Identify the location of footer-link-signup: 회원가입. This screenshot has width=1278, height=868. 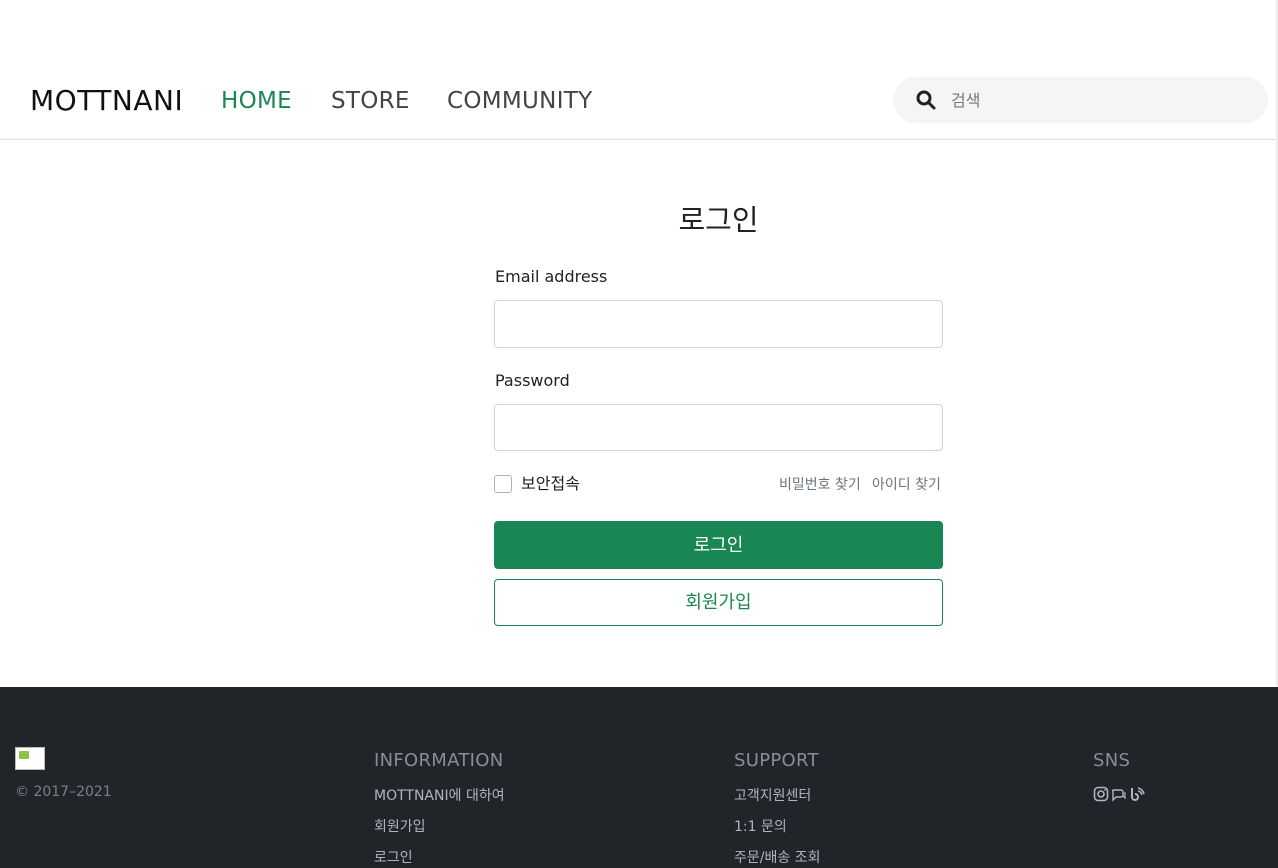
(400, 827).